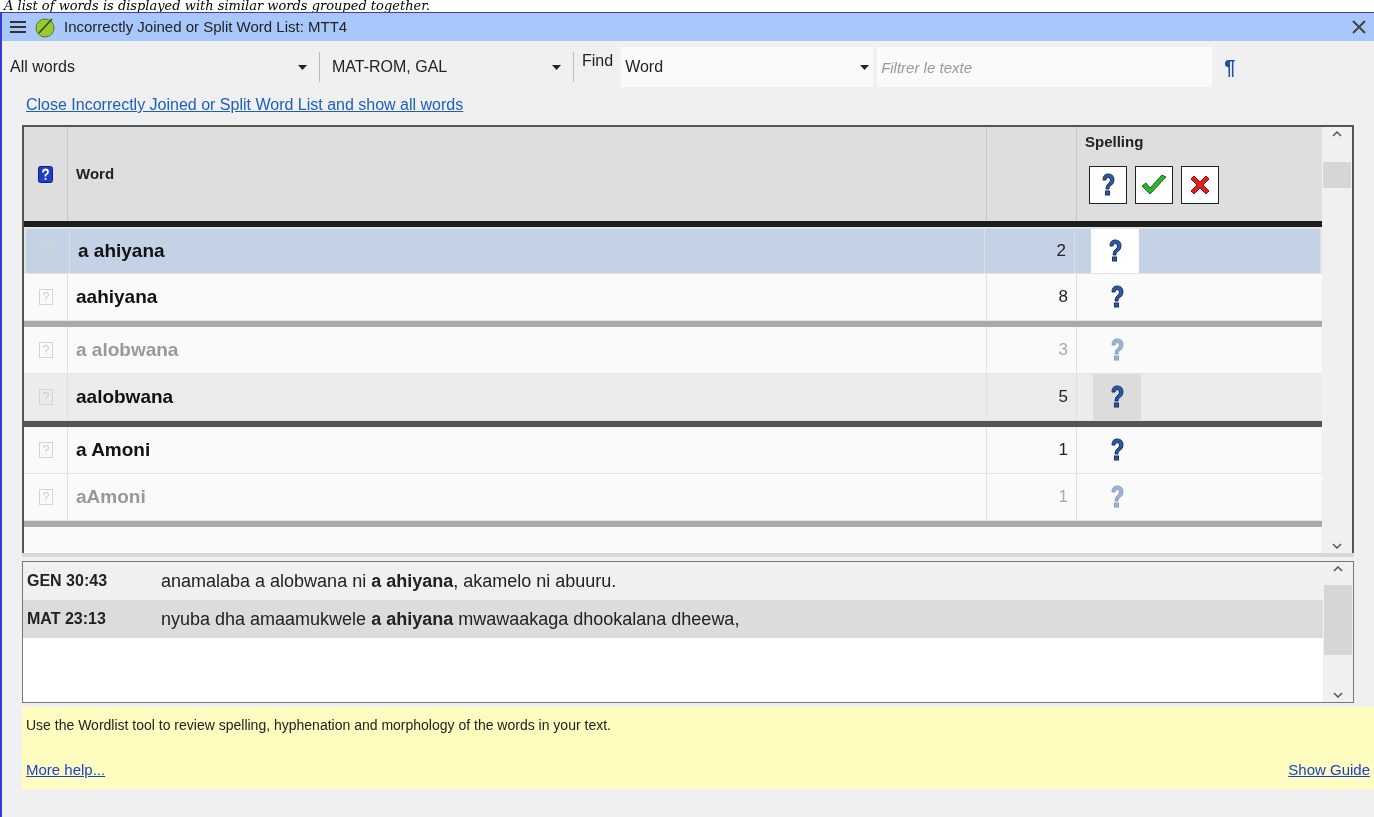  Describe the element at coordinates (206, 26) in the screenshot. I see `window-title: Incorrectly Joined or Split Word List: MTT4` at that location.